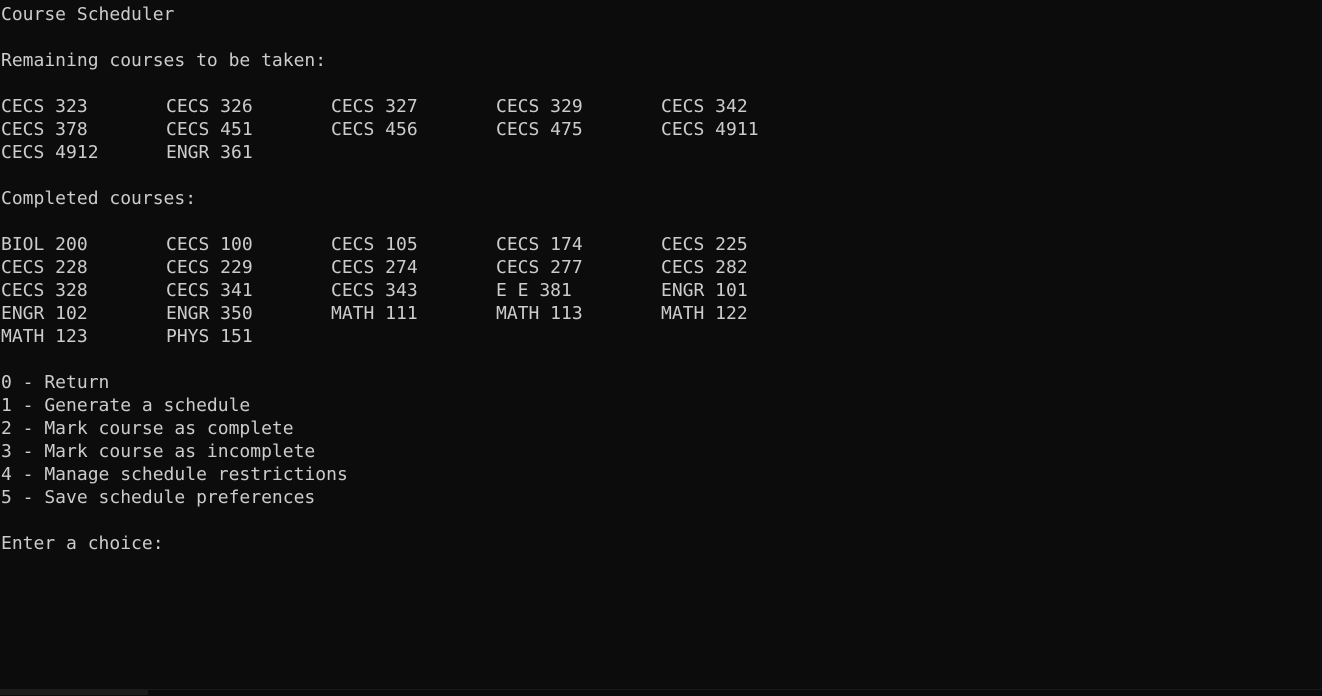 Image resolution: width=1322 pixels, height=696 pixels. Describe the element at coordinates (704, 244) in the screenshot. I see `completed-course-item: CECS 225` at that location.